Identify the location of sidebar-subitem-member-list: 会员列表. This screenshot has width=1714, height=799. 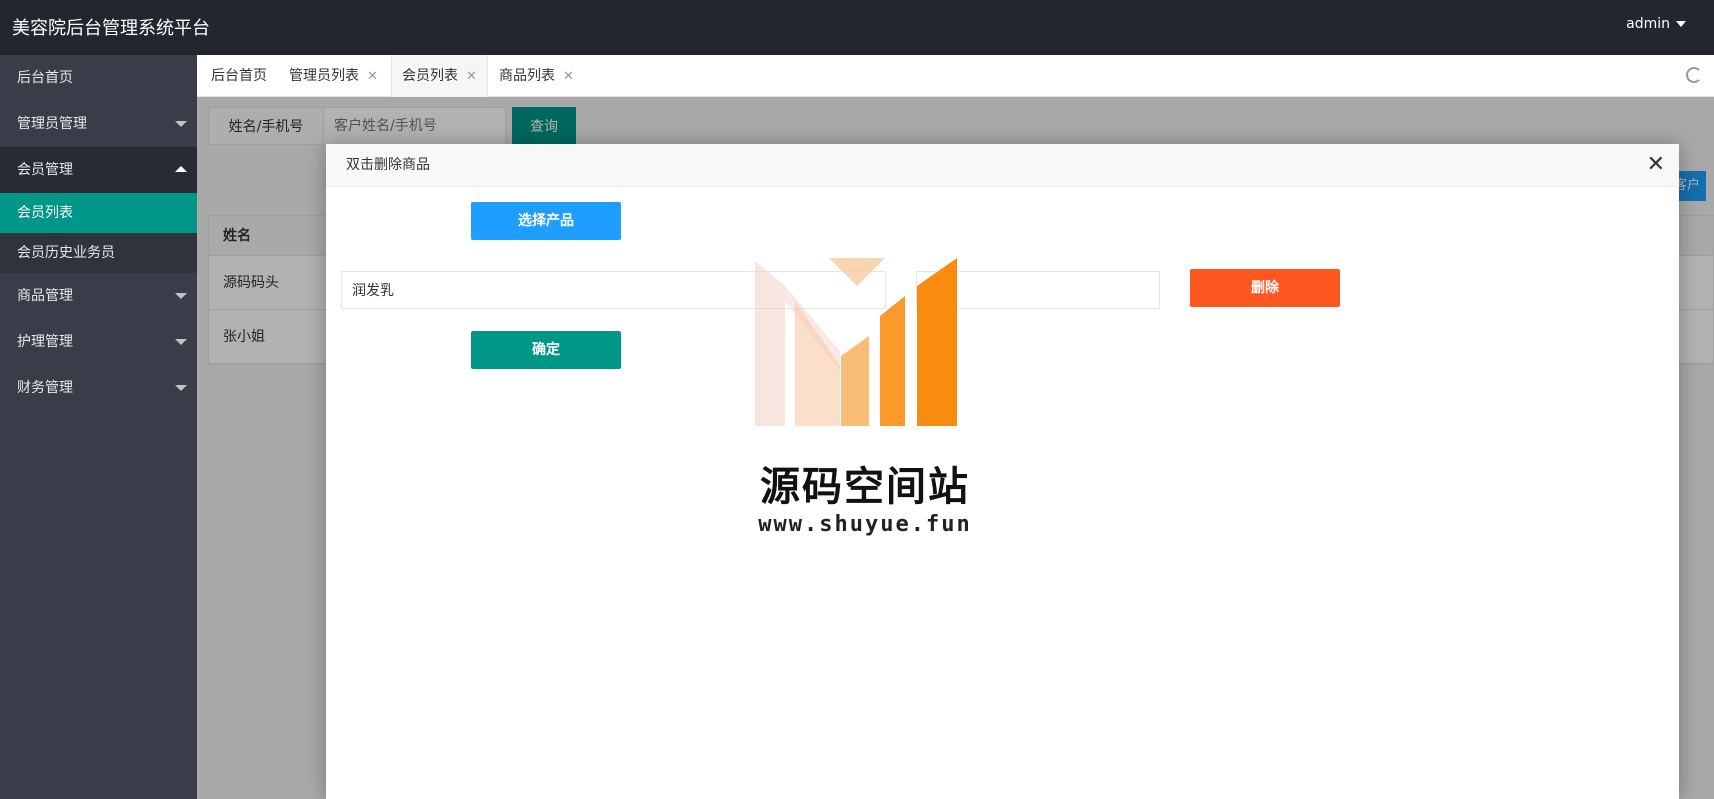
(98, 213).